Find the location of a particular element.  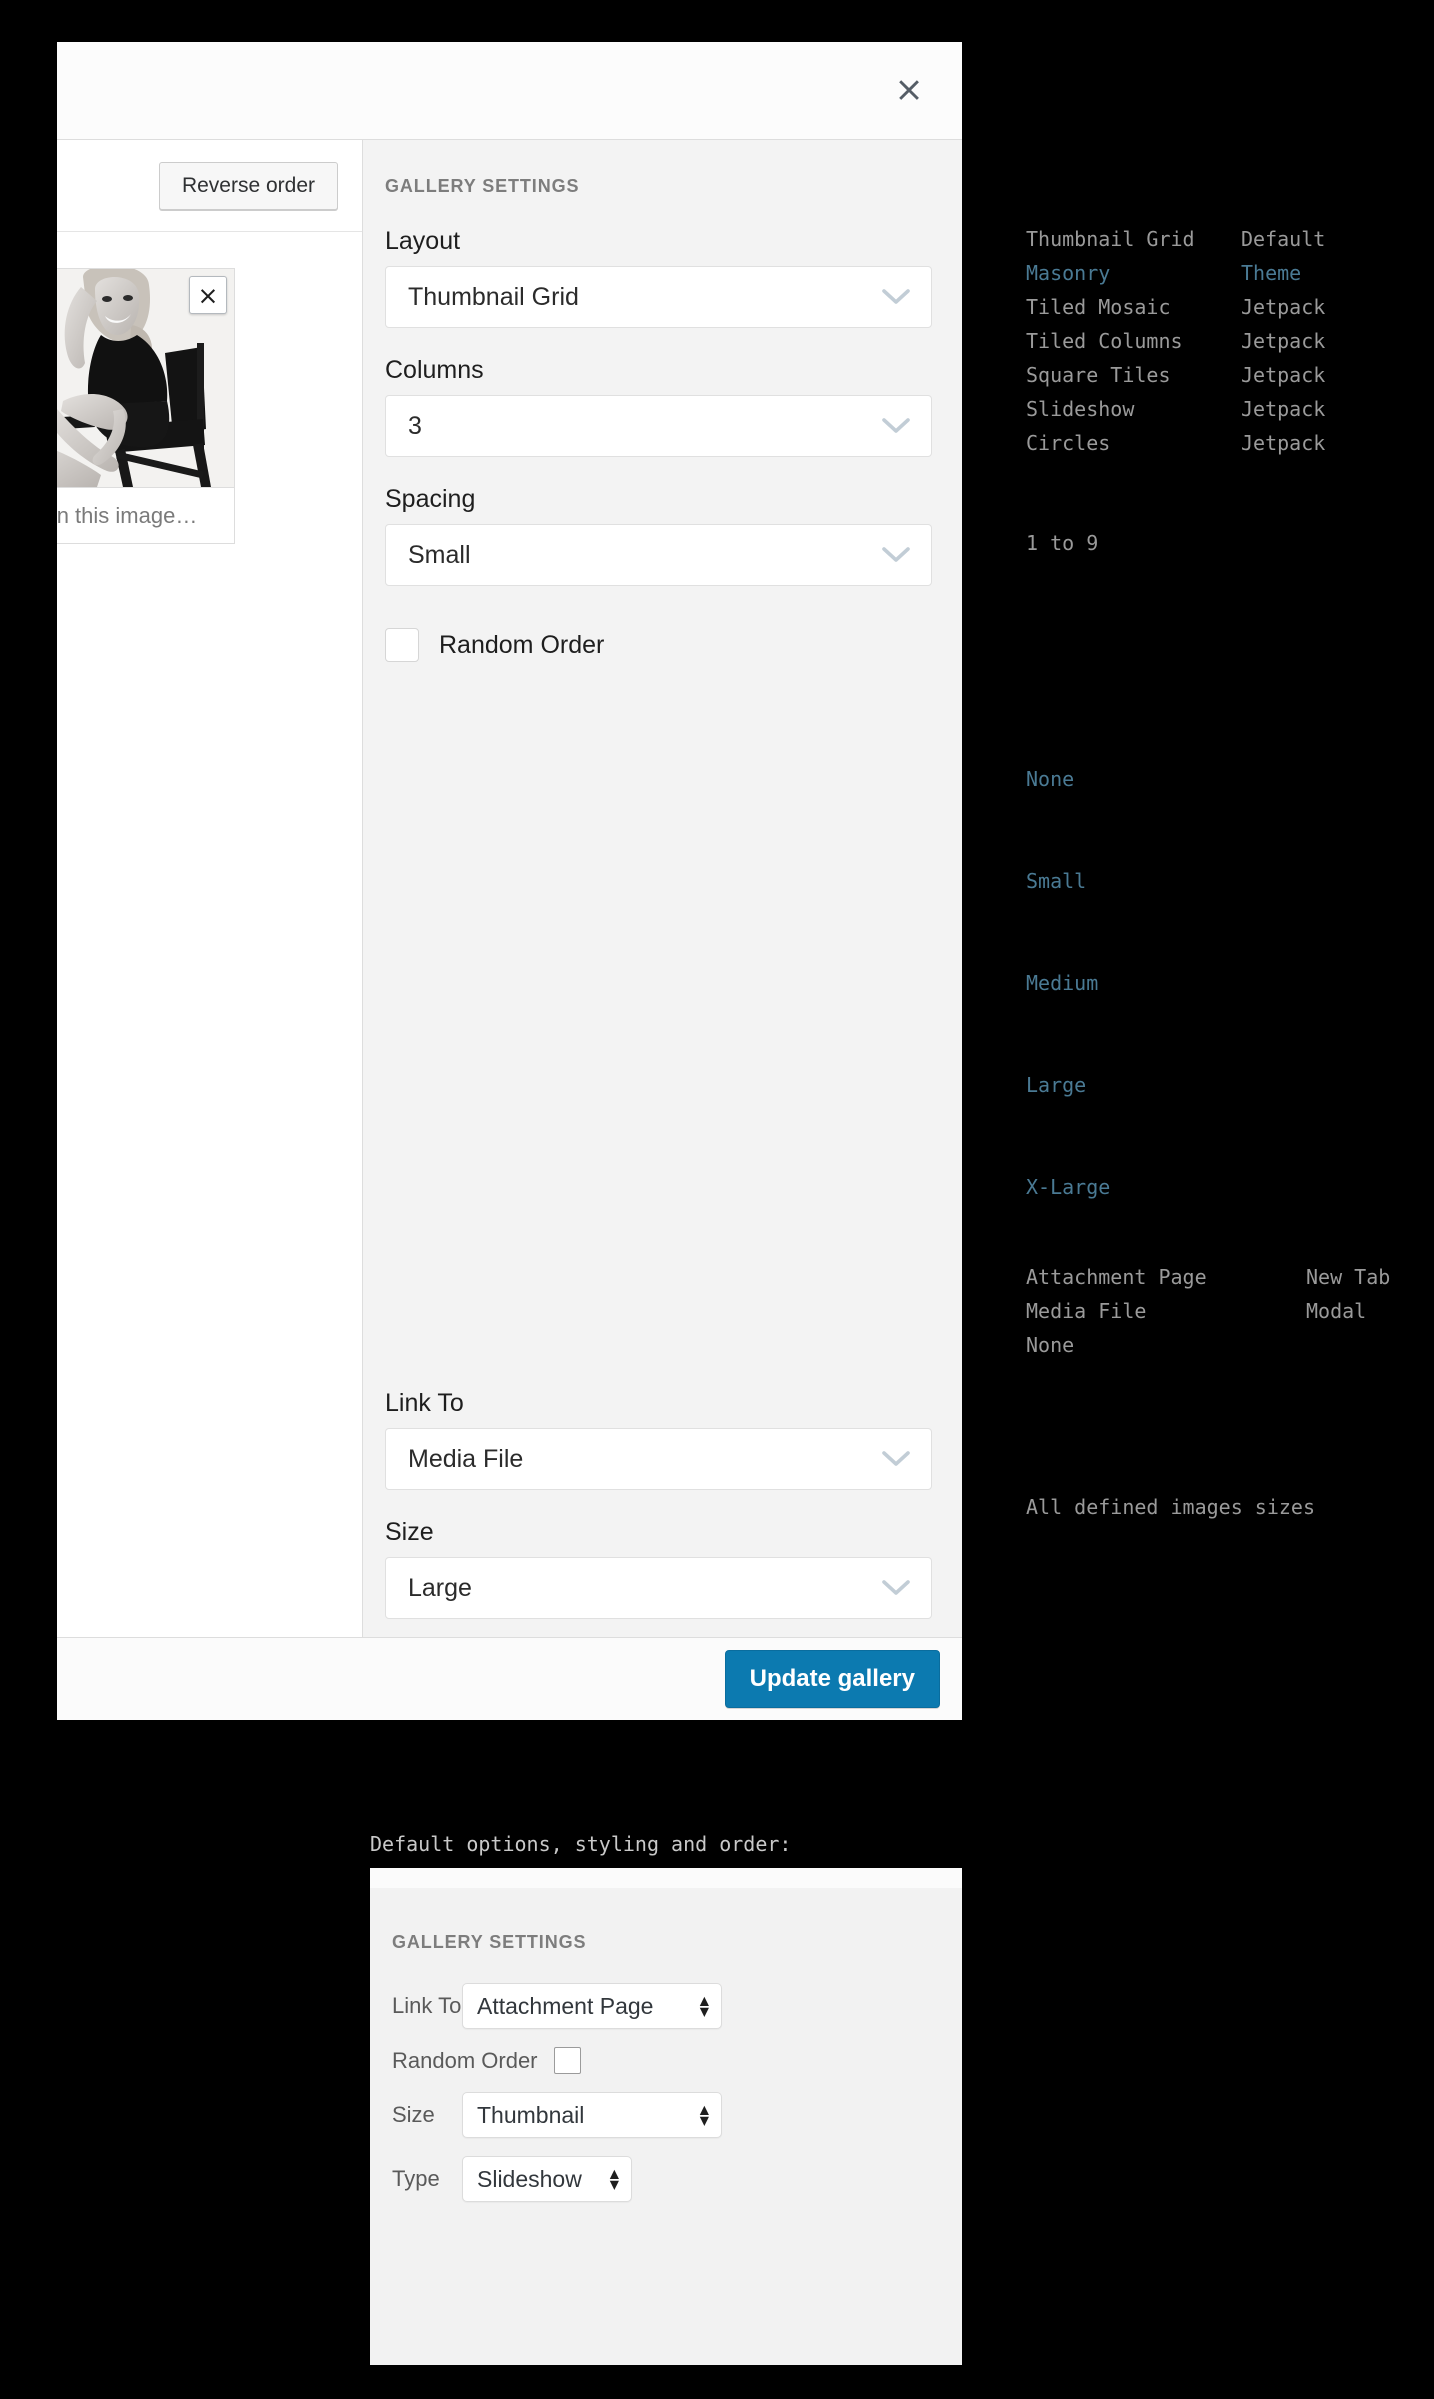

defaults-type-select: Slideshow ▲ ▼ is located at coordinates (547, 2179).